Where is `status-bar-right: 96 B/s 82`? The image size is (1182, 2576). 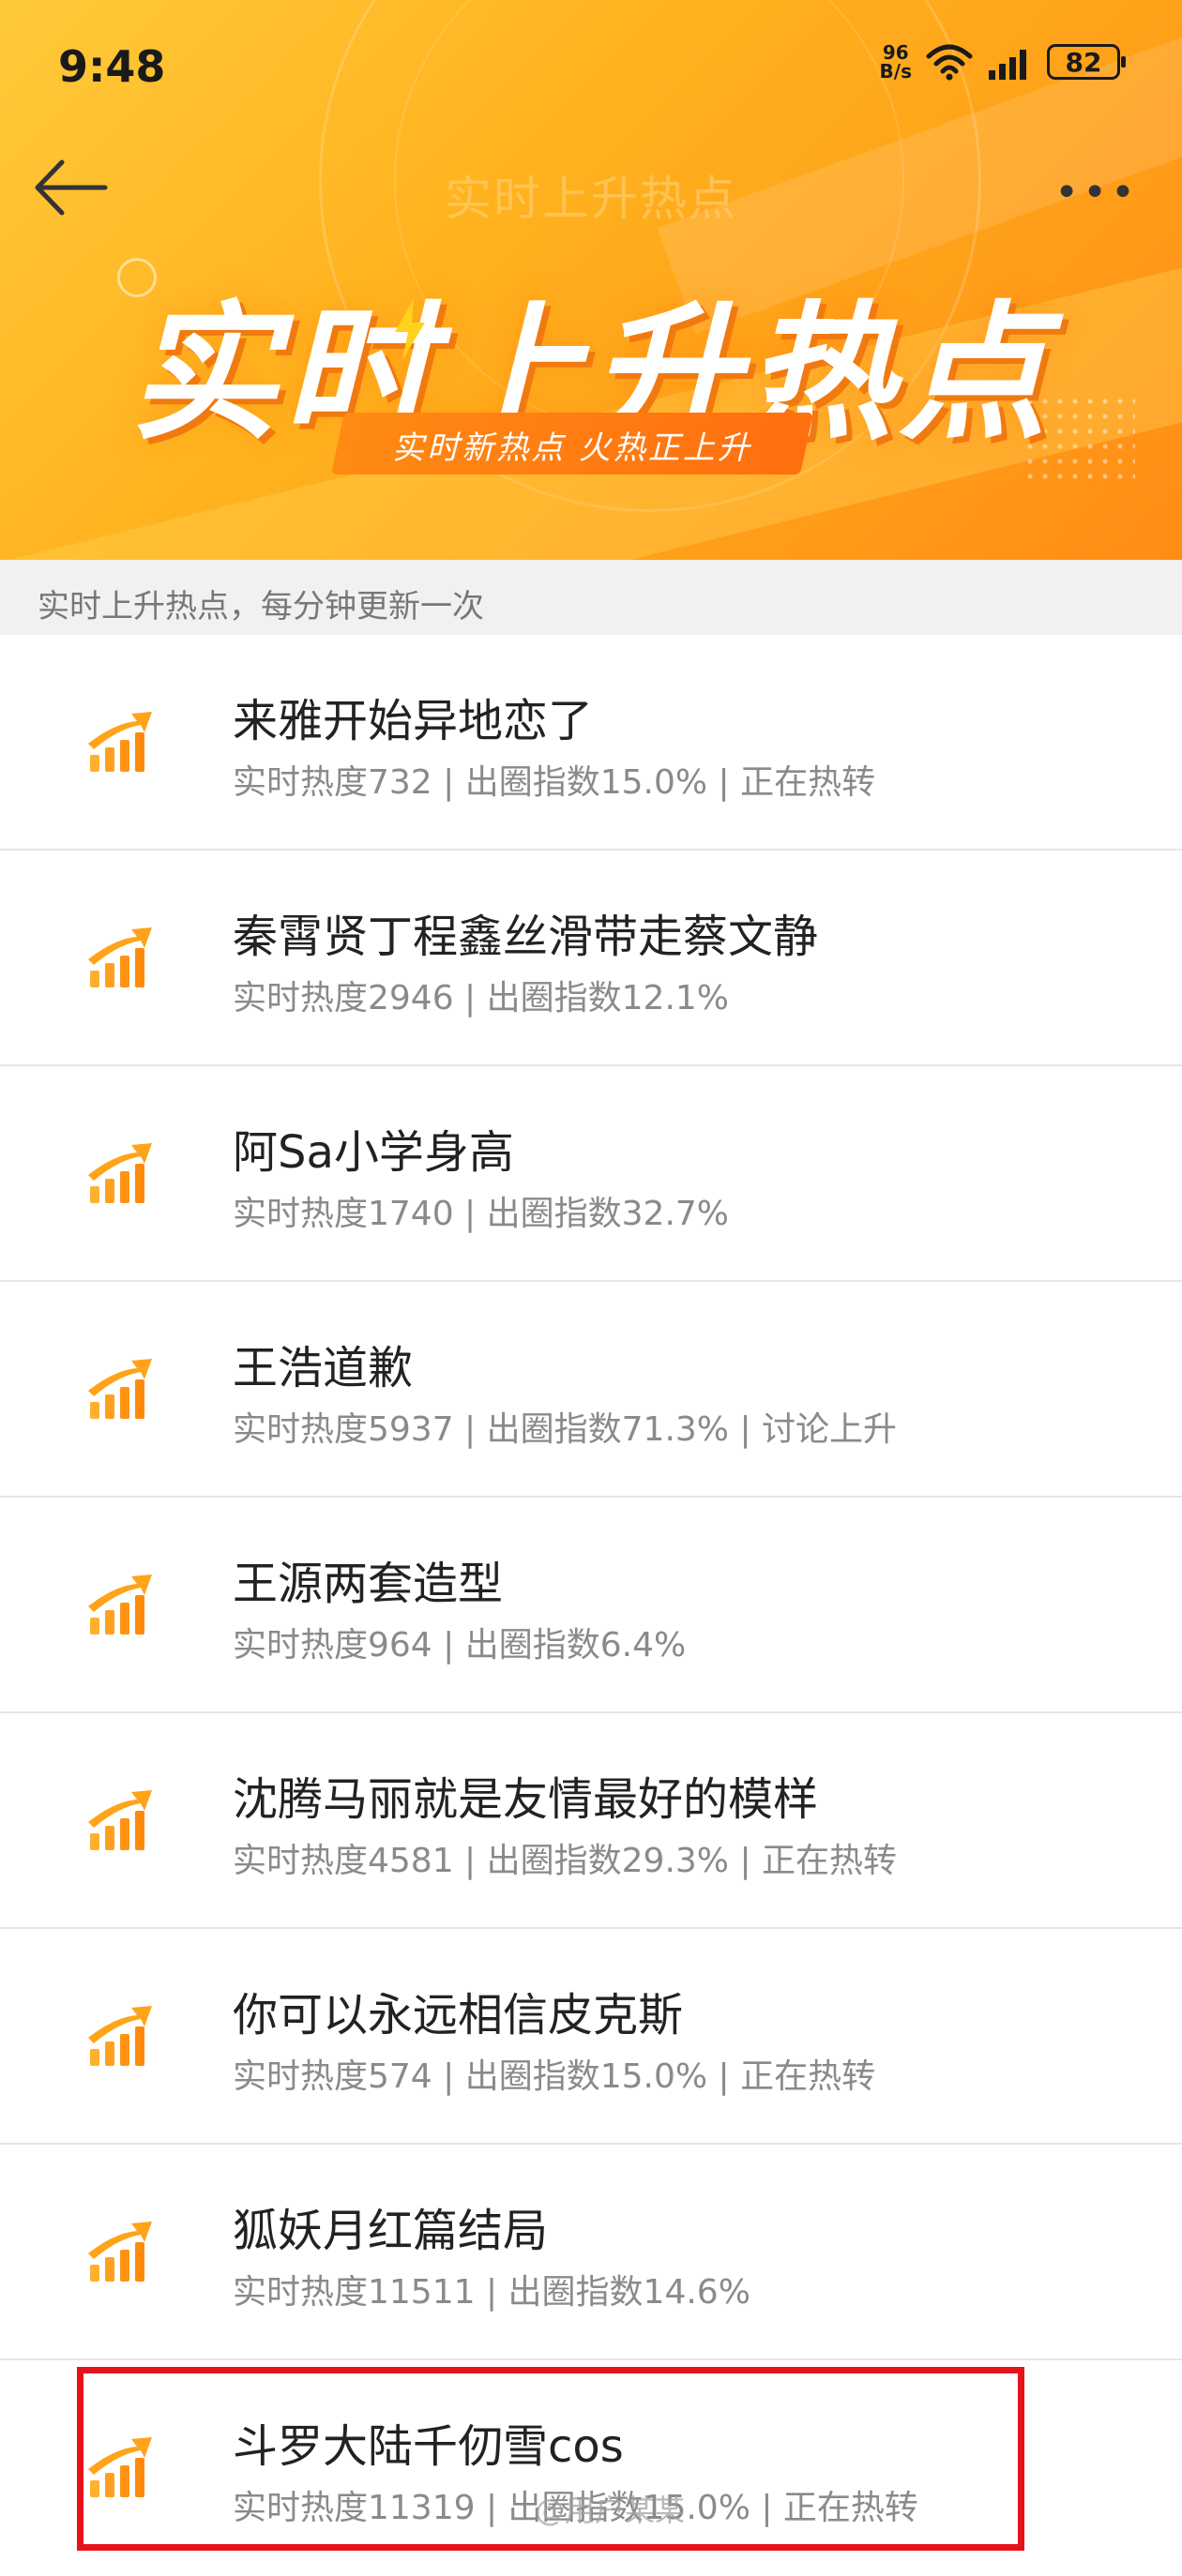 status-bar-right: 96 B/s 82 is located at coordinates (1003, 62).